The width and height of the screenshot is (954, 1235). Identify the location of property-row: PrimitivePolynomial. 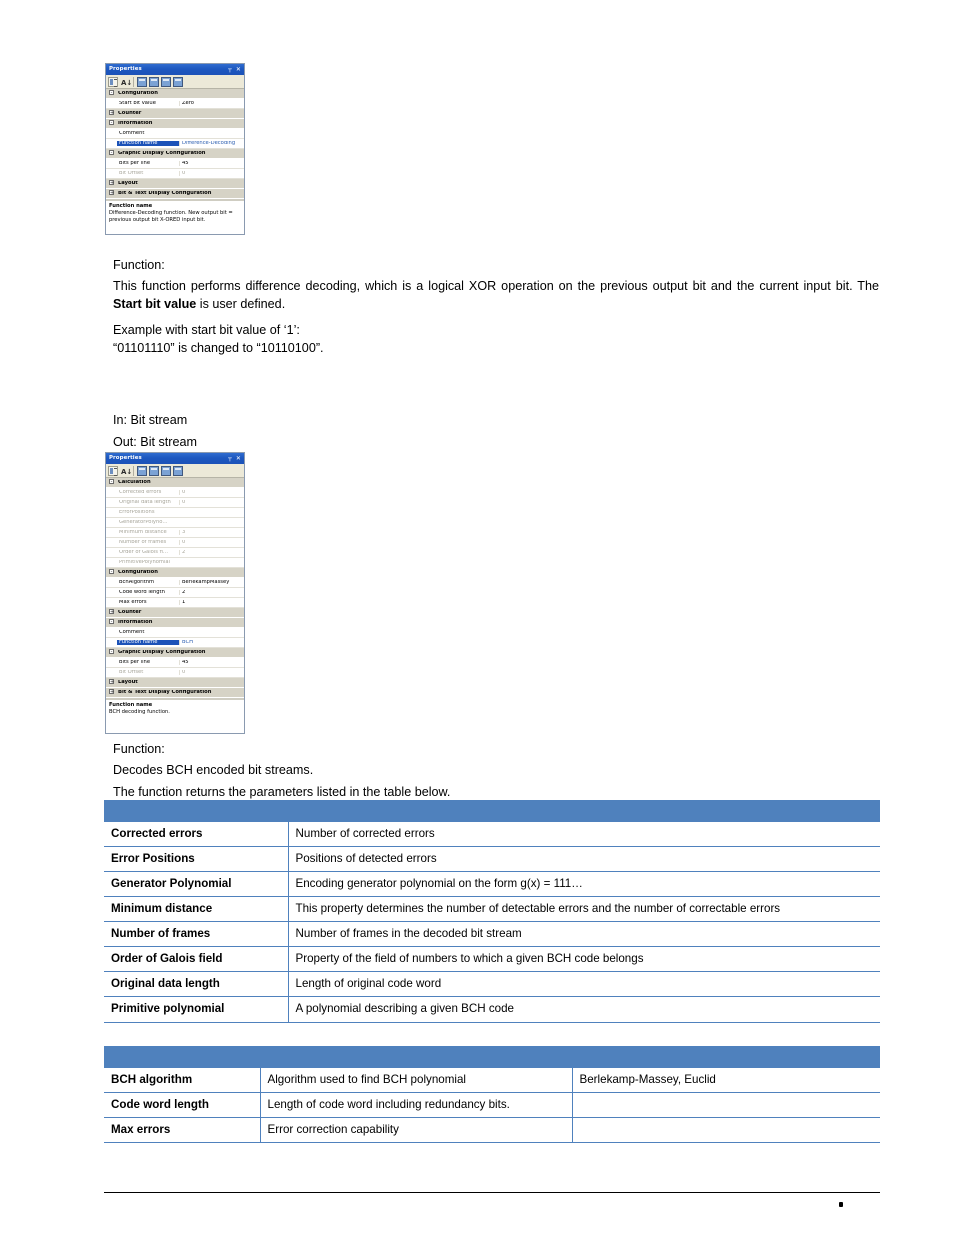
(175, 563).